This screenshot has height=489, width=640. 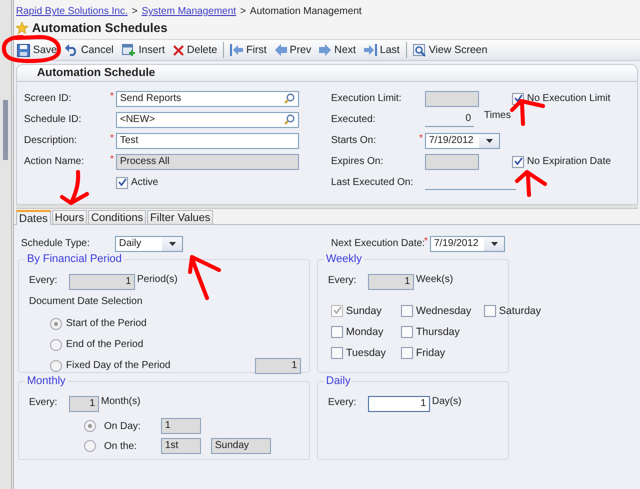 What do you see at coordinates (376, 243) in the screenshot?
I see `field-label: Next Execution Date:` at bounding box center [376, 243].